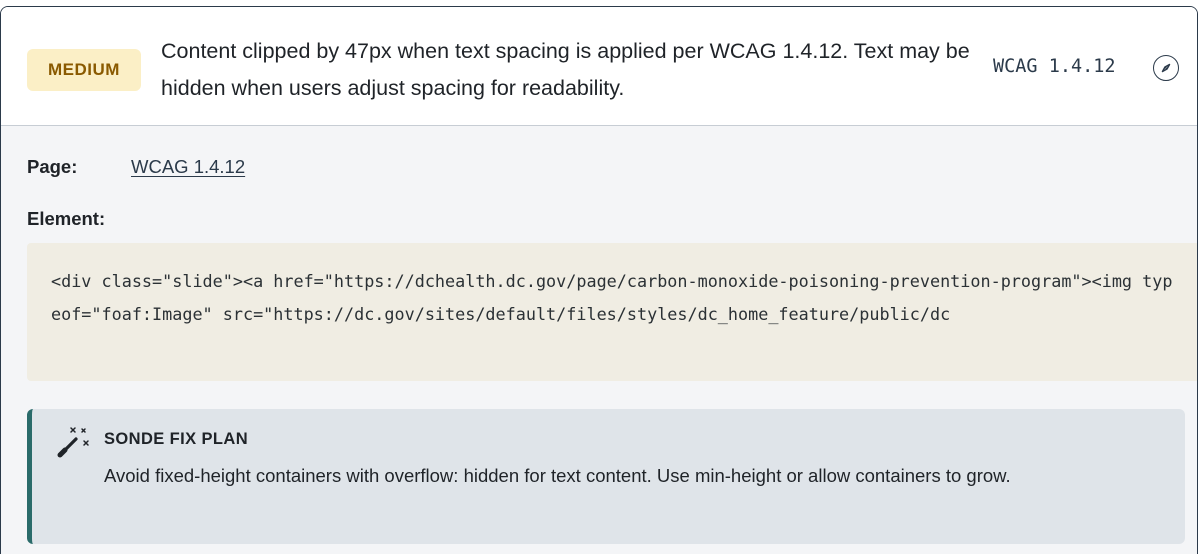  I want to click on page-link: WCAG 1.4.12, so click(188, 167).